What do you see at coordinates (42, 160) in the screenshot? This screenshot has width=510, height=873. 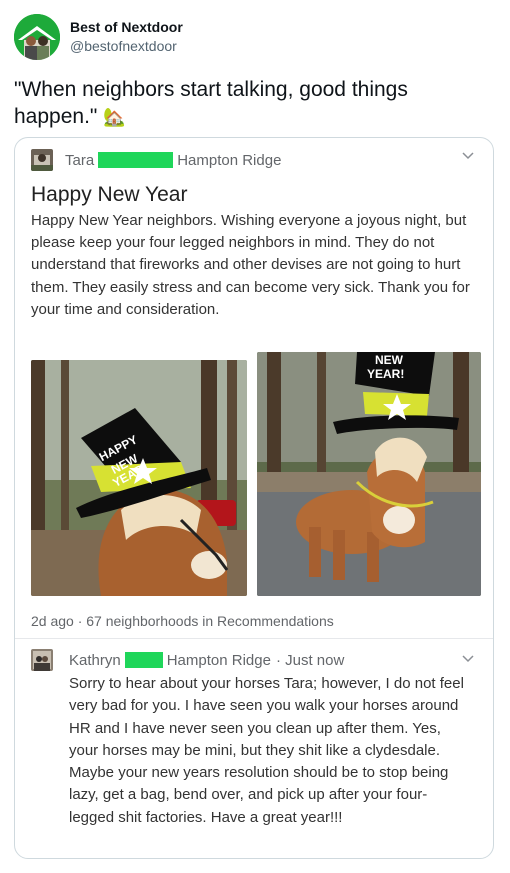 I see `post-author-avatar` at bounding box center [42, 160].